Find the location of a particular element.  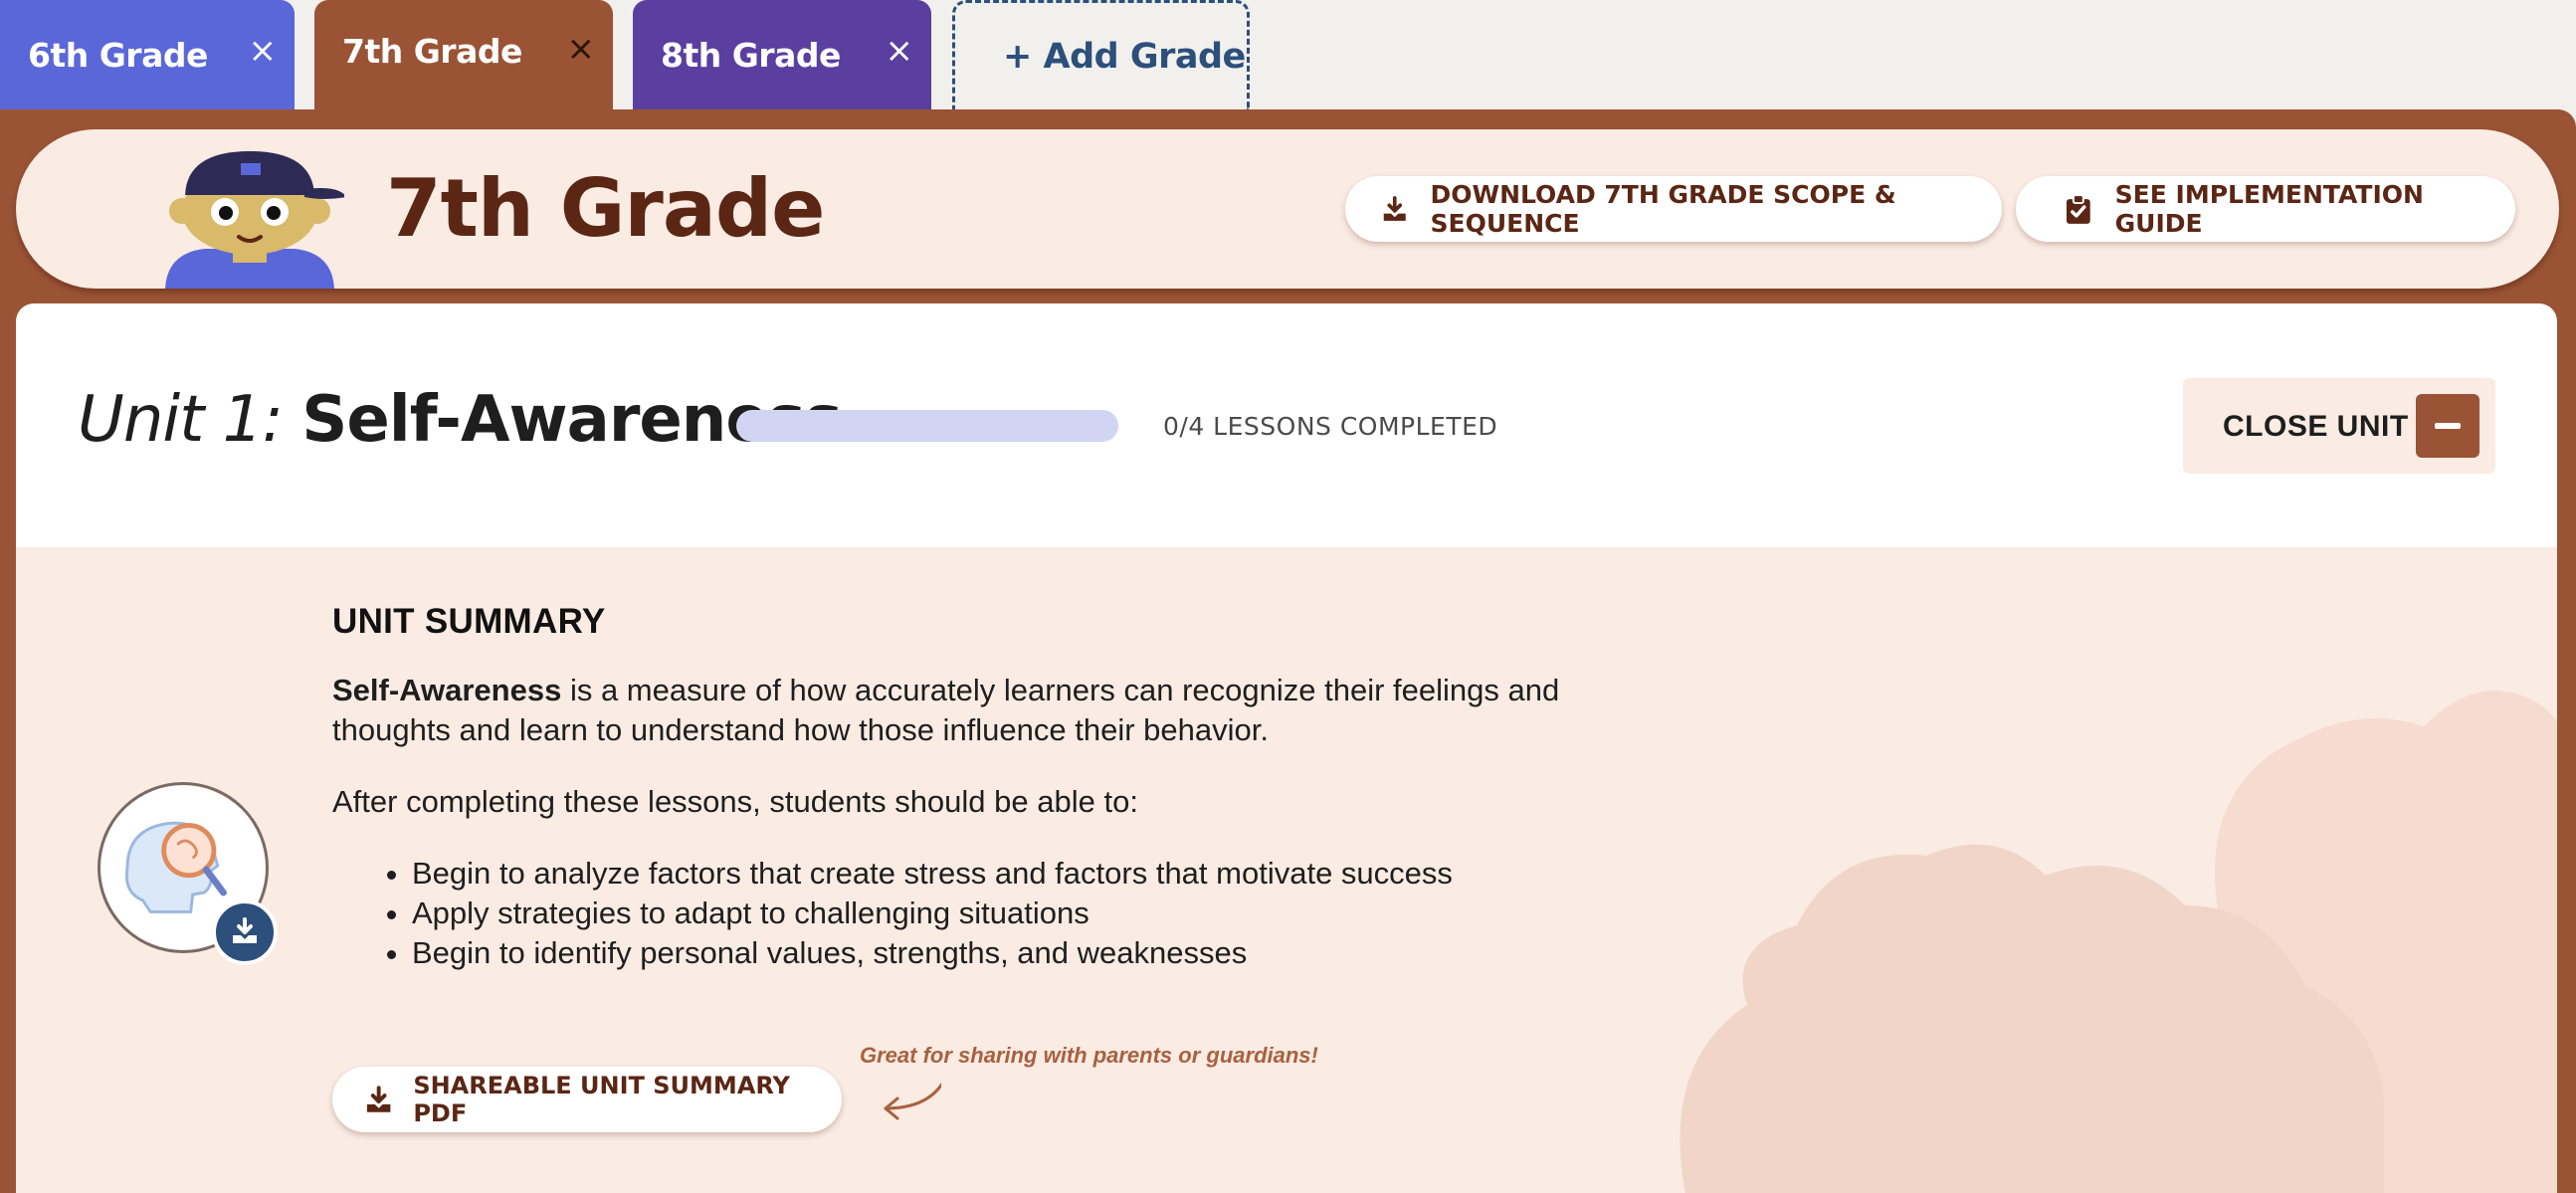

implementation-guide-button: SEE IMPLEMENTATION GUIDE is located at coordinates (2265, 209).